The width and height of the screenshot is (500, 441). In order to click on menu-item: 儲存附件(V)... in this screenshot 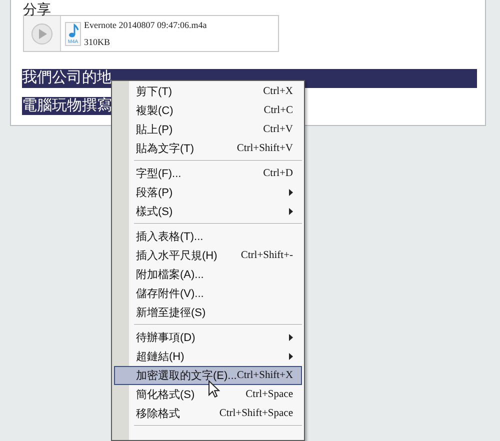, I will do `click(208, 293)`.